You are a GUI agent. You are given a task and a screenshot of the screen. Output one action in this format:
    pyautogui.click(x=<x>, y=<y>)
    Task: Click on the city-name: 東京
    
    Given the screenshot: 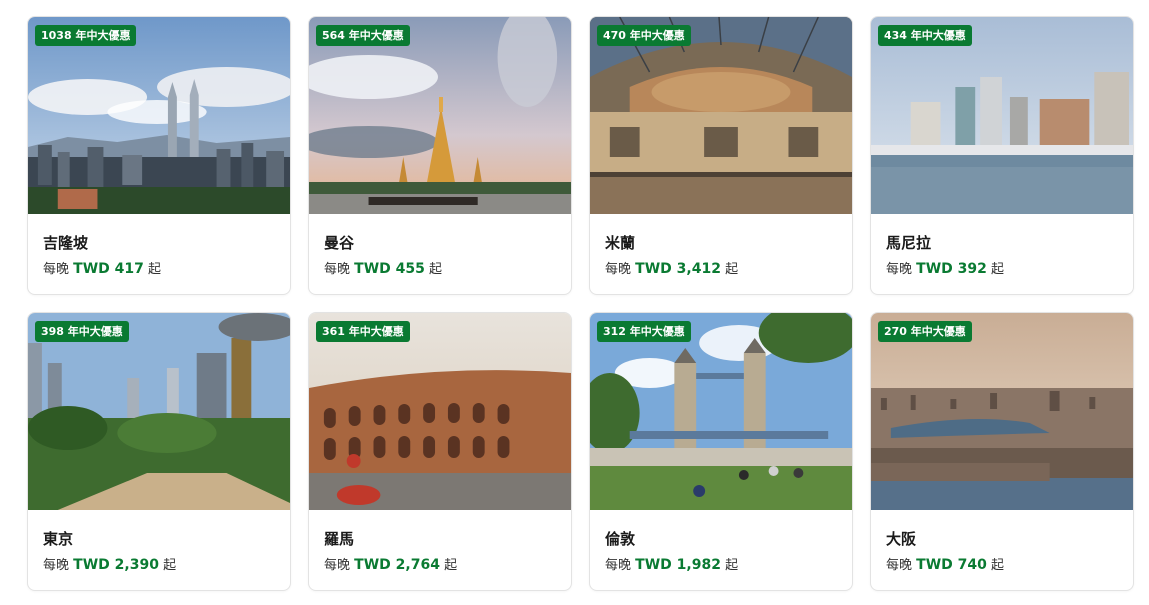 What is the action you would take?
    pyautogui.click(x=58, y=539)
    